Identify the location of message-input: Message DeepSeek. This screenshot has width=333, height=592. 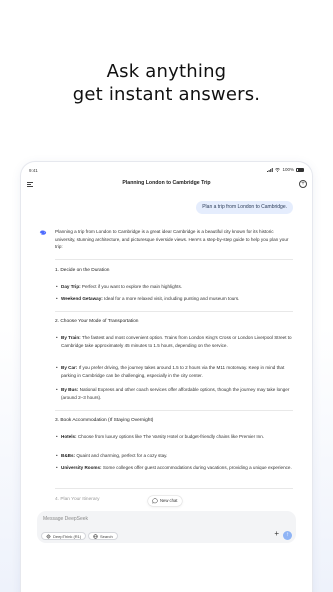
(65, 519).